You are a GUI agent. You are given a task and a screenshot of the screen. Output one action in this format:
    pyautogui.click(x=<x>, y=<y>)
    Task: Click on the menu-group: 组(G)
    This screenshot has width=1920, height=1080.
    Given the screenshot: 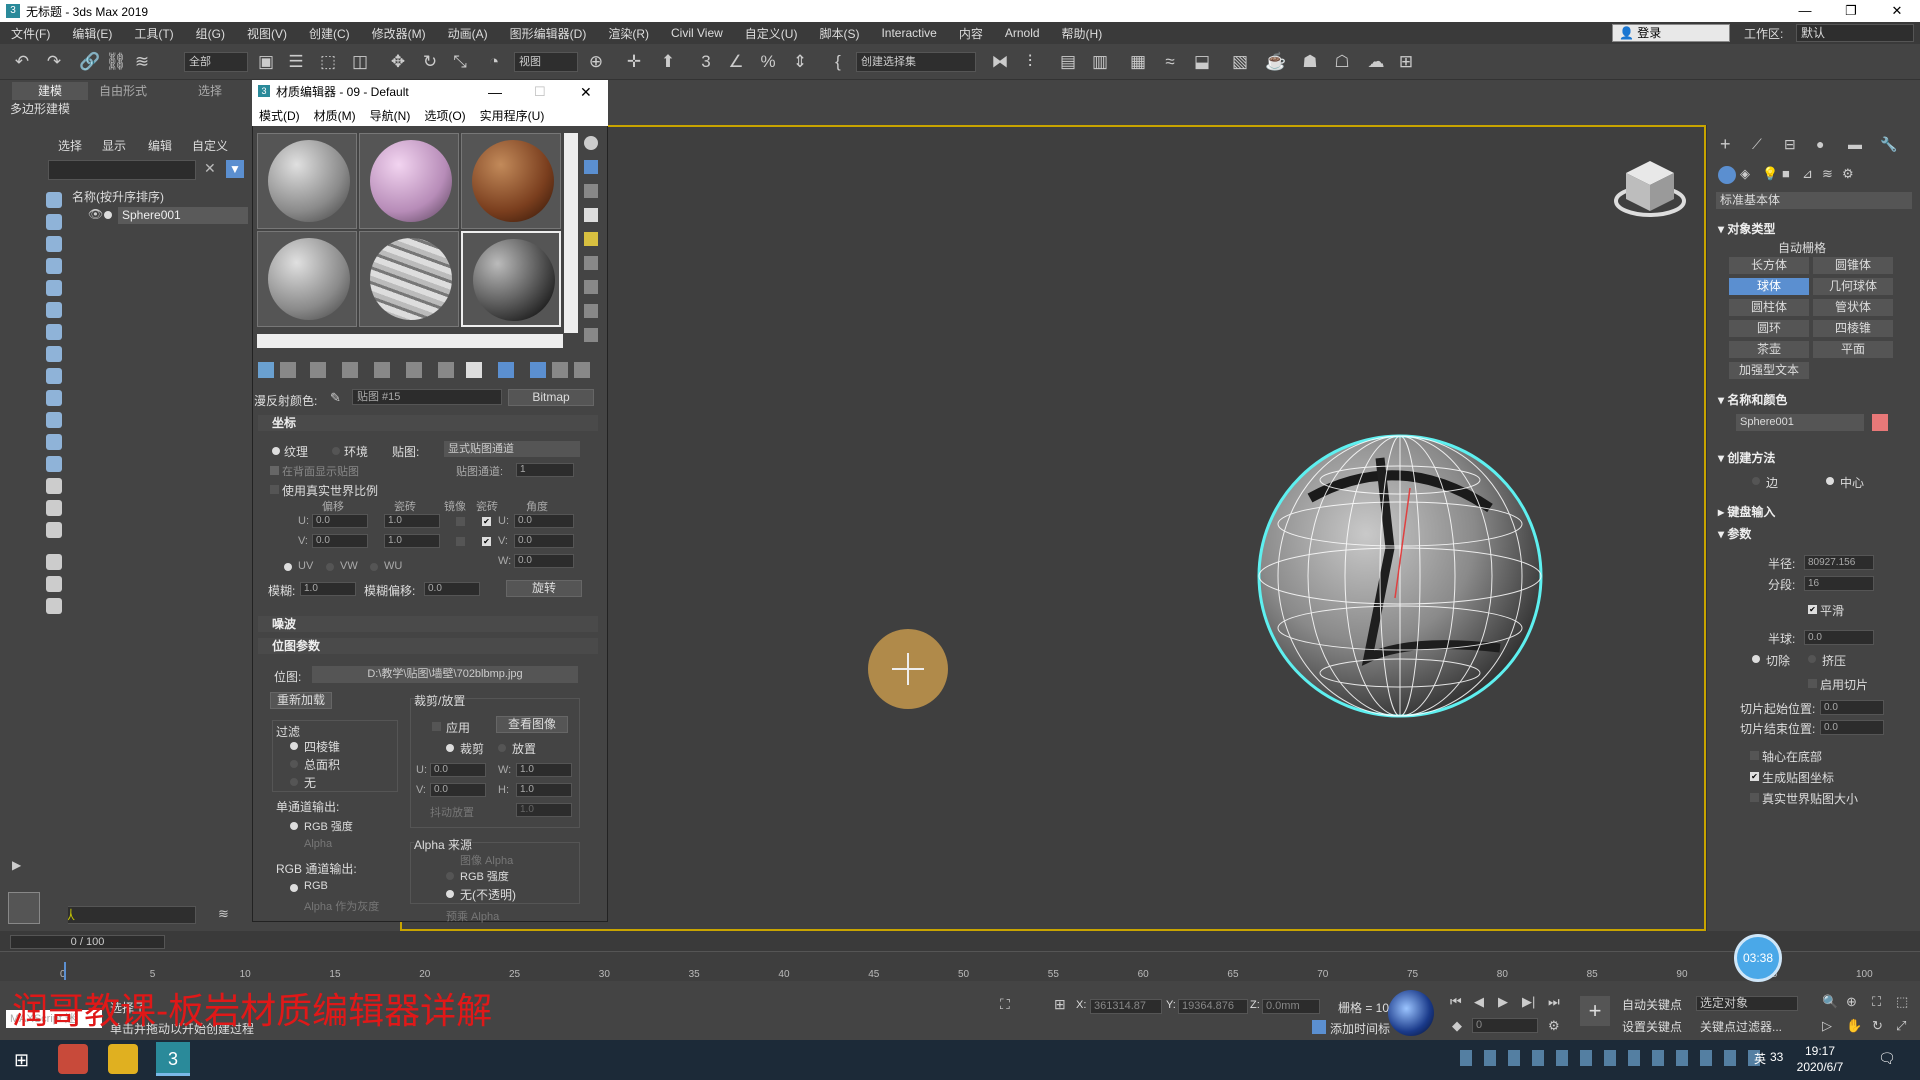 What is the action you would take?
    pyautogui.click(x=210, y=33)
    